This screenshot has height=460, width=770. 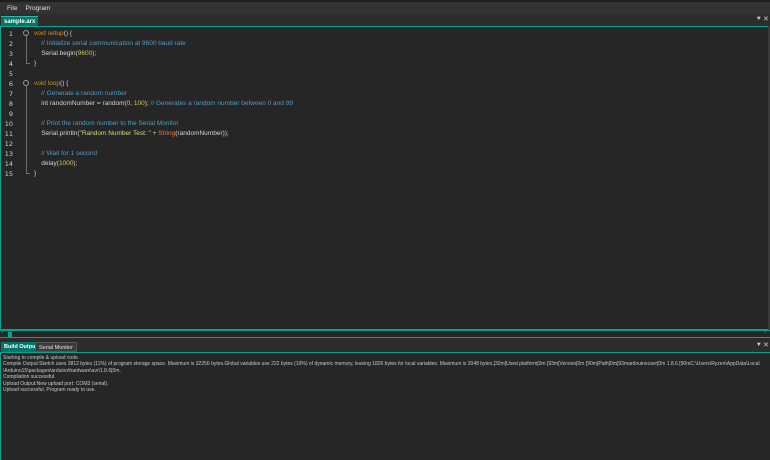 I want to click on line-number: 4, so click(x=10, y=64).